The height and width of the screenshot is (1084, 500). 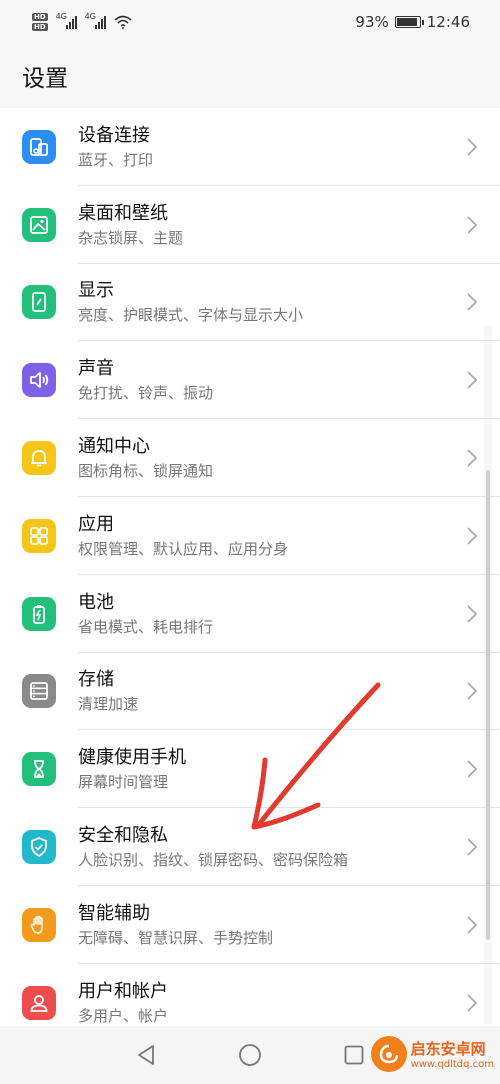 What do you see at coordinates (39, 146) in the screenshot?
I see `device-connect-icon` at bounding box center [39, 146].